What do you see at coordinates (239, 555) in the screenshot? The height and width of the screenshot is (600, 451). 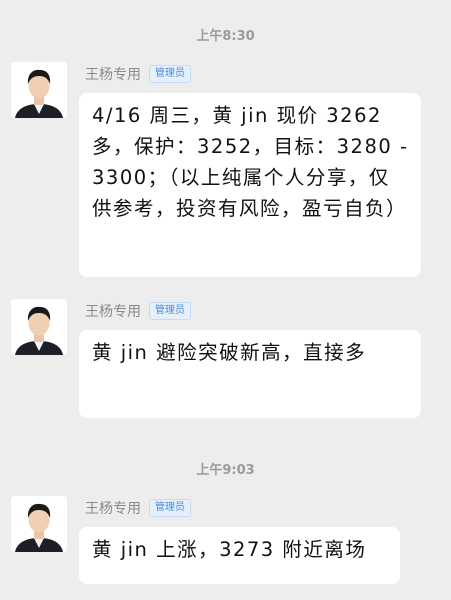 I see `message-bubble: 黄 jin 上涨，3273 附近离场` at bounding box center [239, 555].